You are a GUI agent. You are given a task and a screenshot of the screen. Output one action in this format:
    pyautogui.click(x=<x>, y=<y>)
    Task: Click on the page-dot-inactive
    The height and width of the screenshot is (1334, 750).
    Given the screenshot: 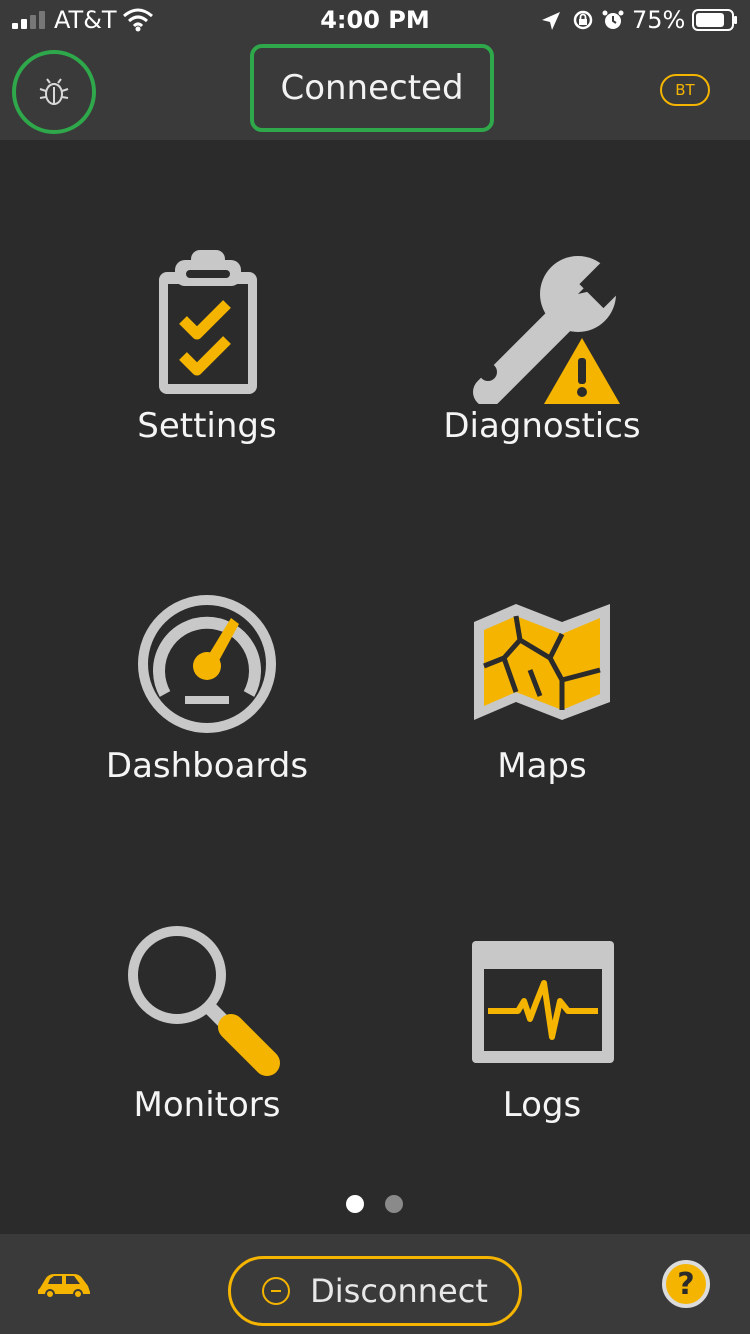 What is the action you would take?
    pyautogui.click(x=394, y=1204)
    